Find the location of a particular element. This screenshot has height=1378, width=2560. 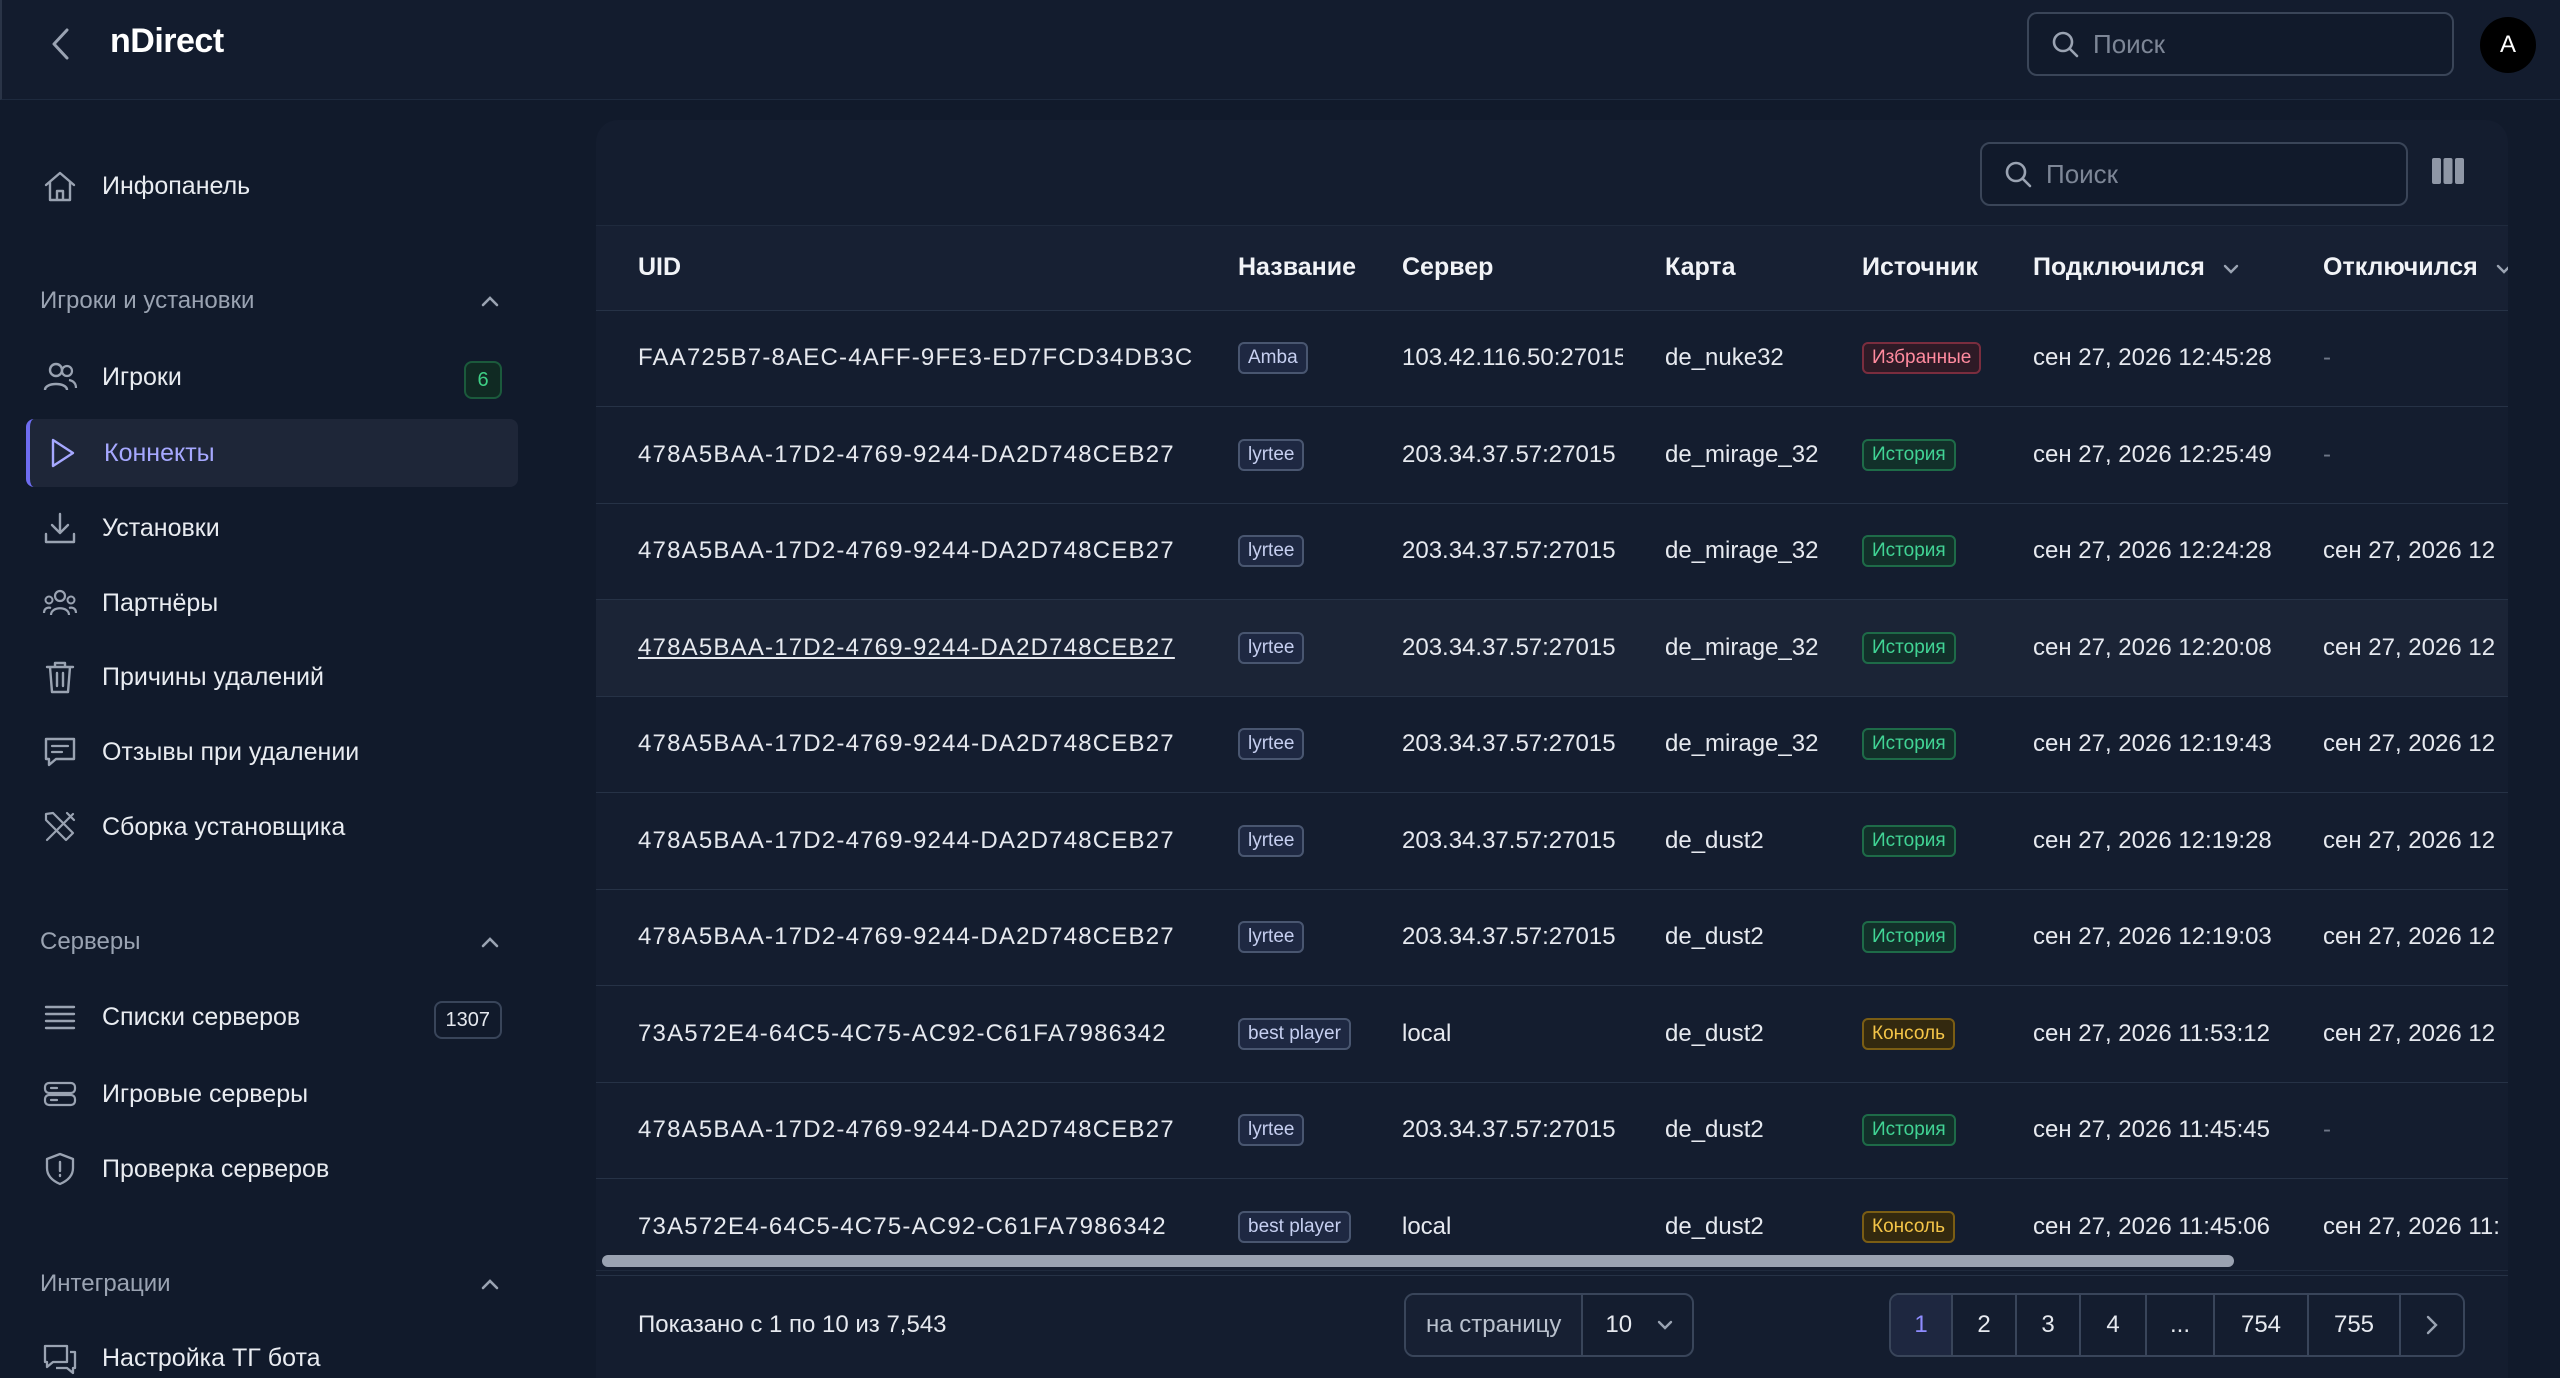

disconnected-text: сен 27, 2026 12 is located at coordinates (2409, 744).